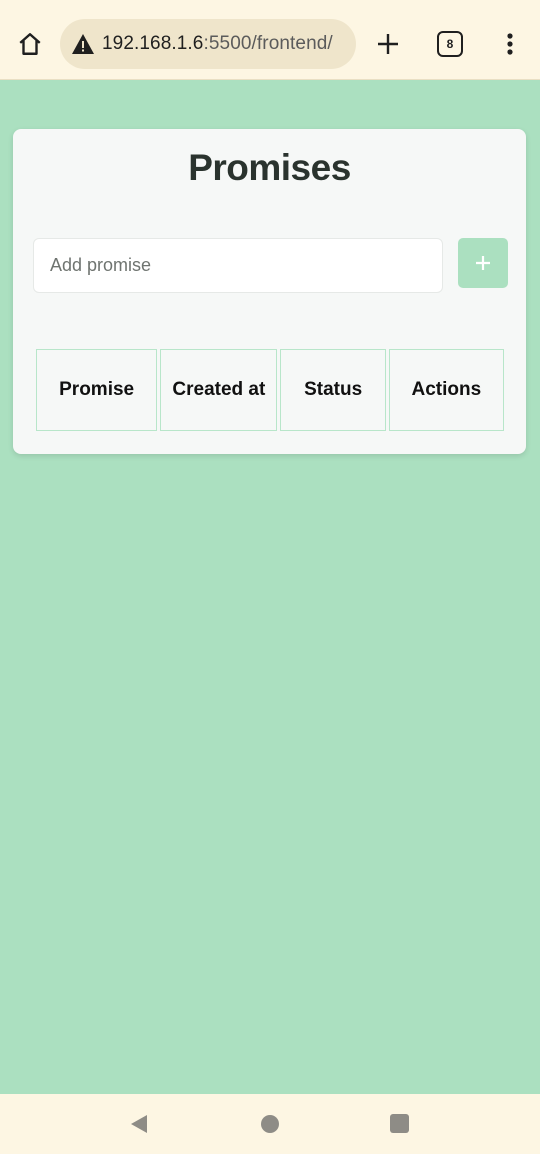 The width and height of the screenshot is (540, 1154). I want to click on browser-toolbar: 192.168.1.6:5500/frontend/ 8, so click(270, 40).